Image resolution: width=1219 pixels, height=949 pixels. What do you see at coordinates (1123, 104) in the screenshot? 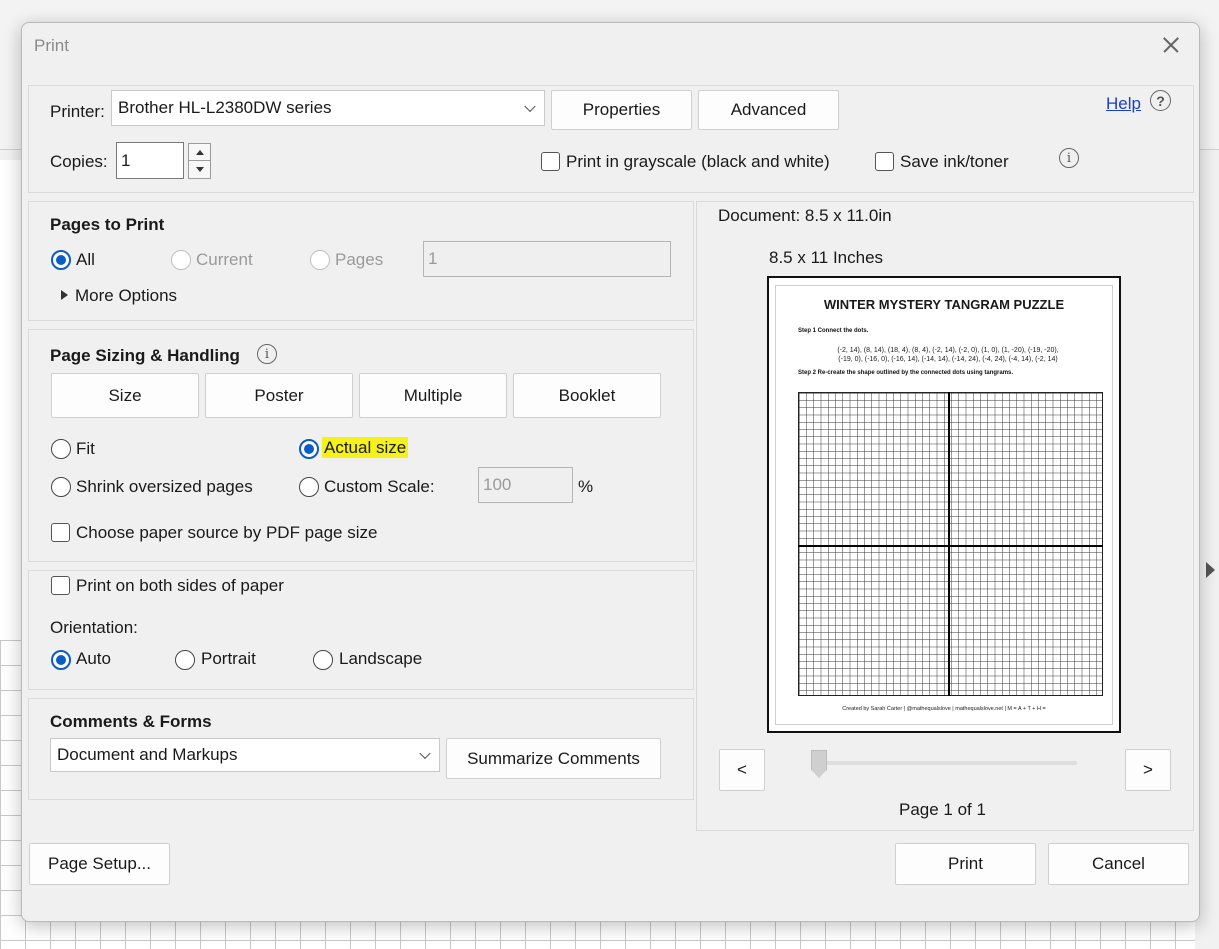
I see `help-link: Help` at bounding box center [1123, 104].